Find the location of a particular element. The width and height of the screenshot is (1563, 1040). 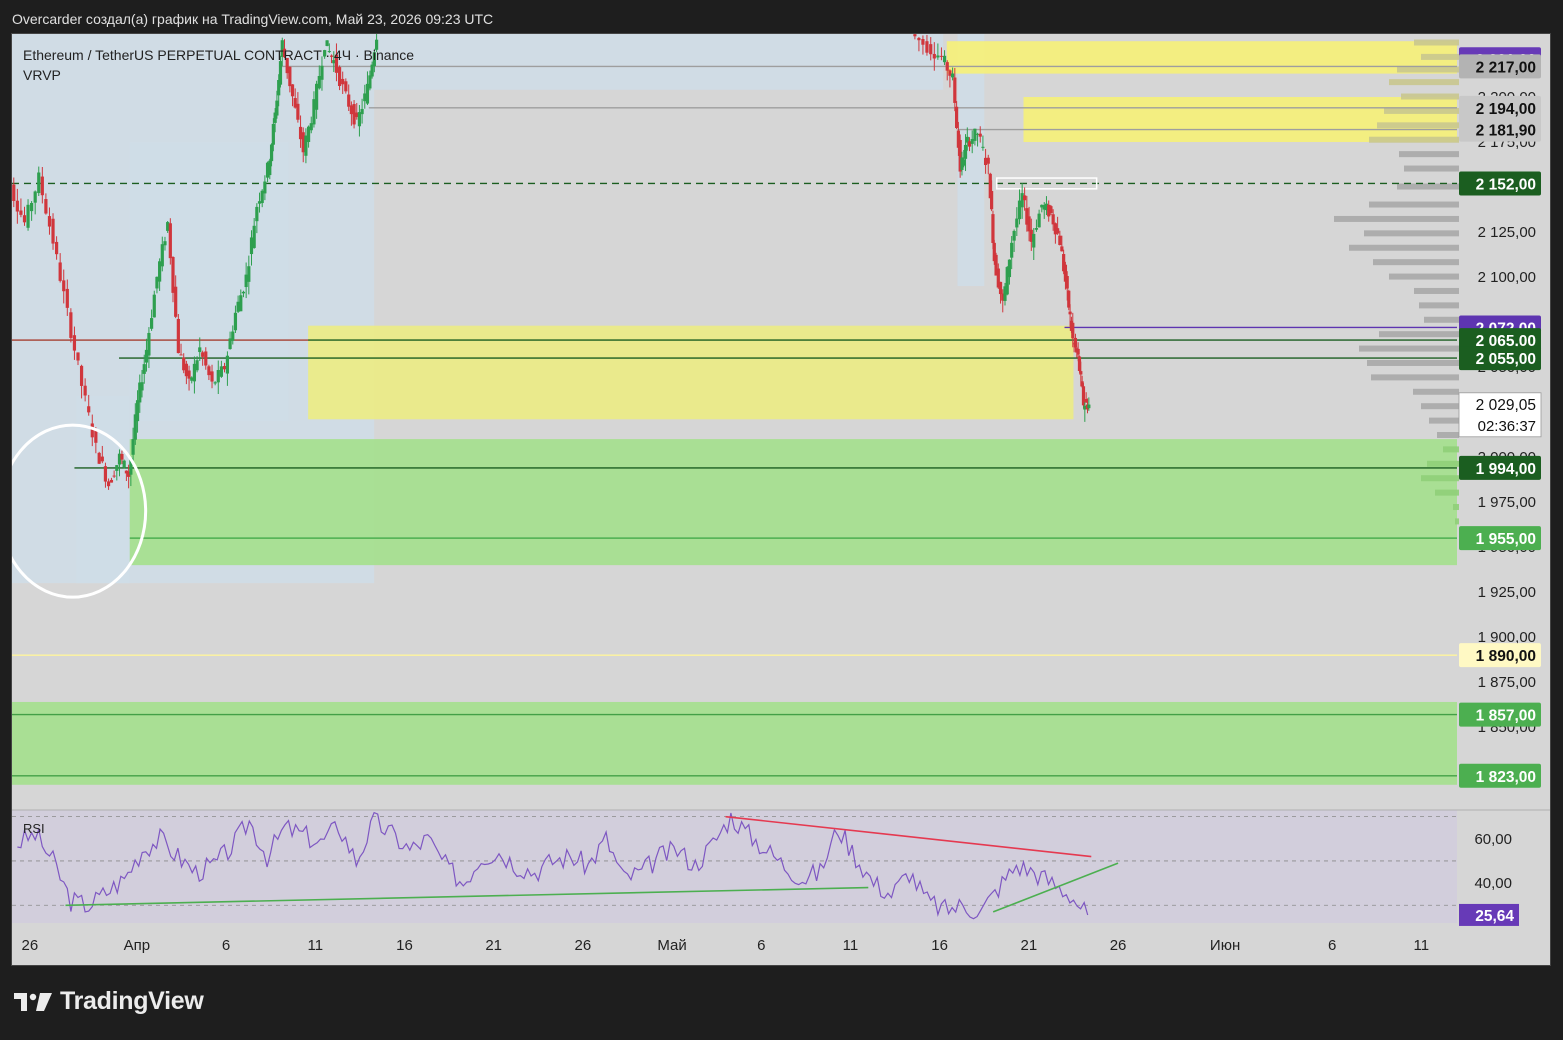

rsi-pane-label: RSI is located at coordinates (34, 828).